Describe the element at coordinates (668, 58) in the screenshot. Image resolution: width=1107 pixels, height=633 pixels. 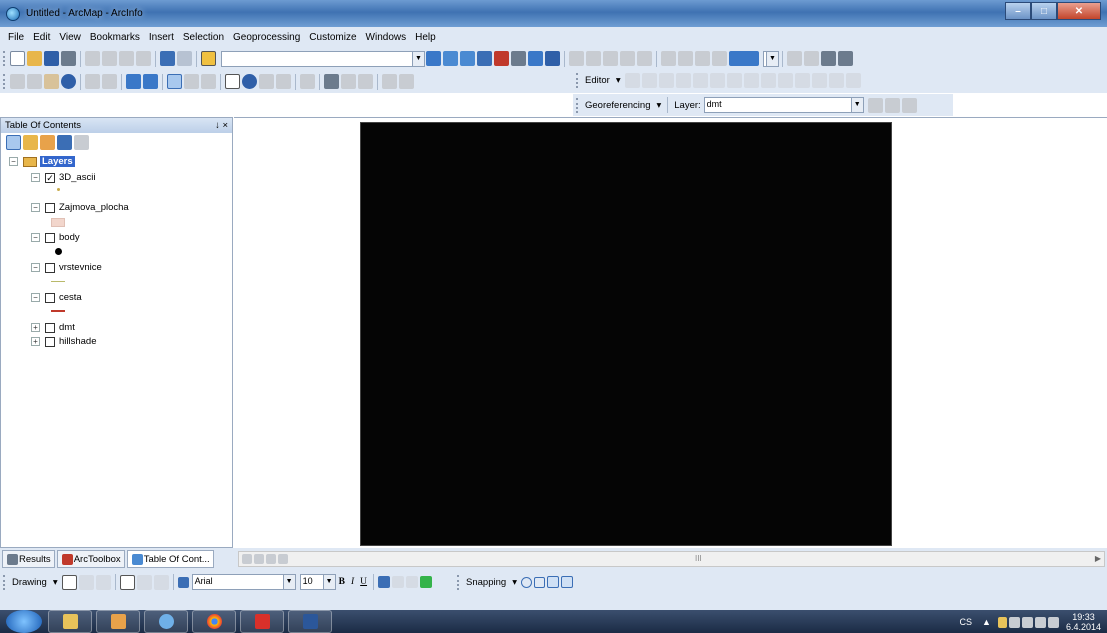
I see `spatial-tool-1-icon` at that location.